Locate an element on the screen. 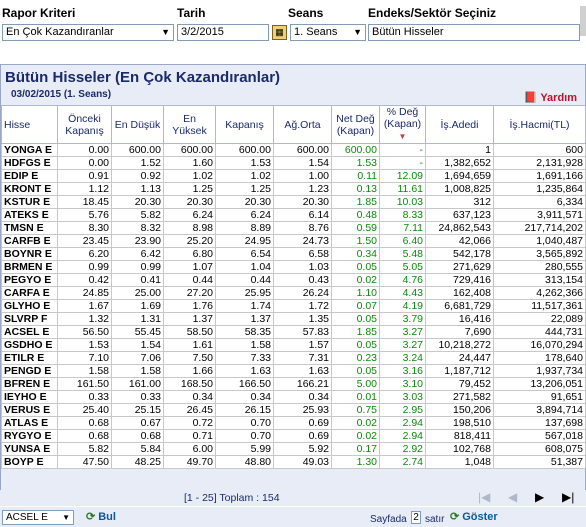  cell-hisse: GLYHO E is located at coordinates (29, 306).